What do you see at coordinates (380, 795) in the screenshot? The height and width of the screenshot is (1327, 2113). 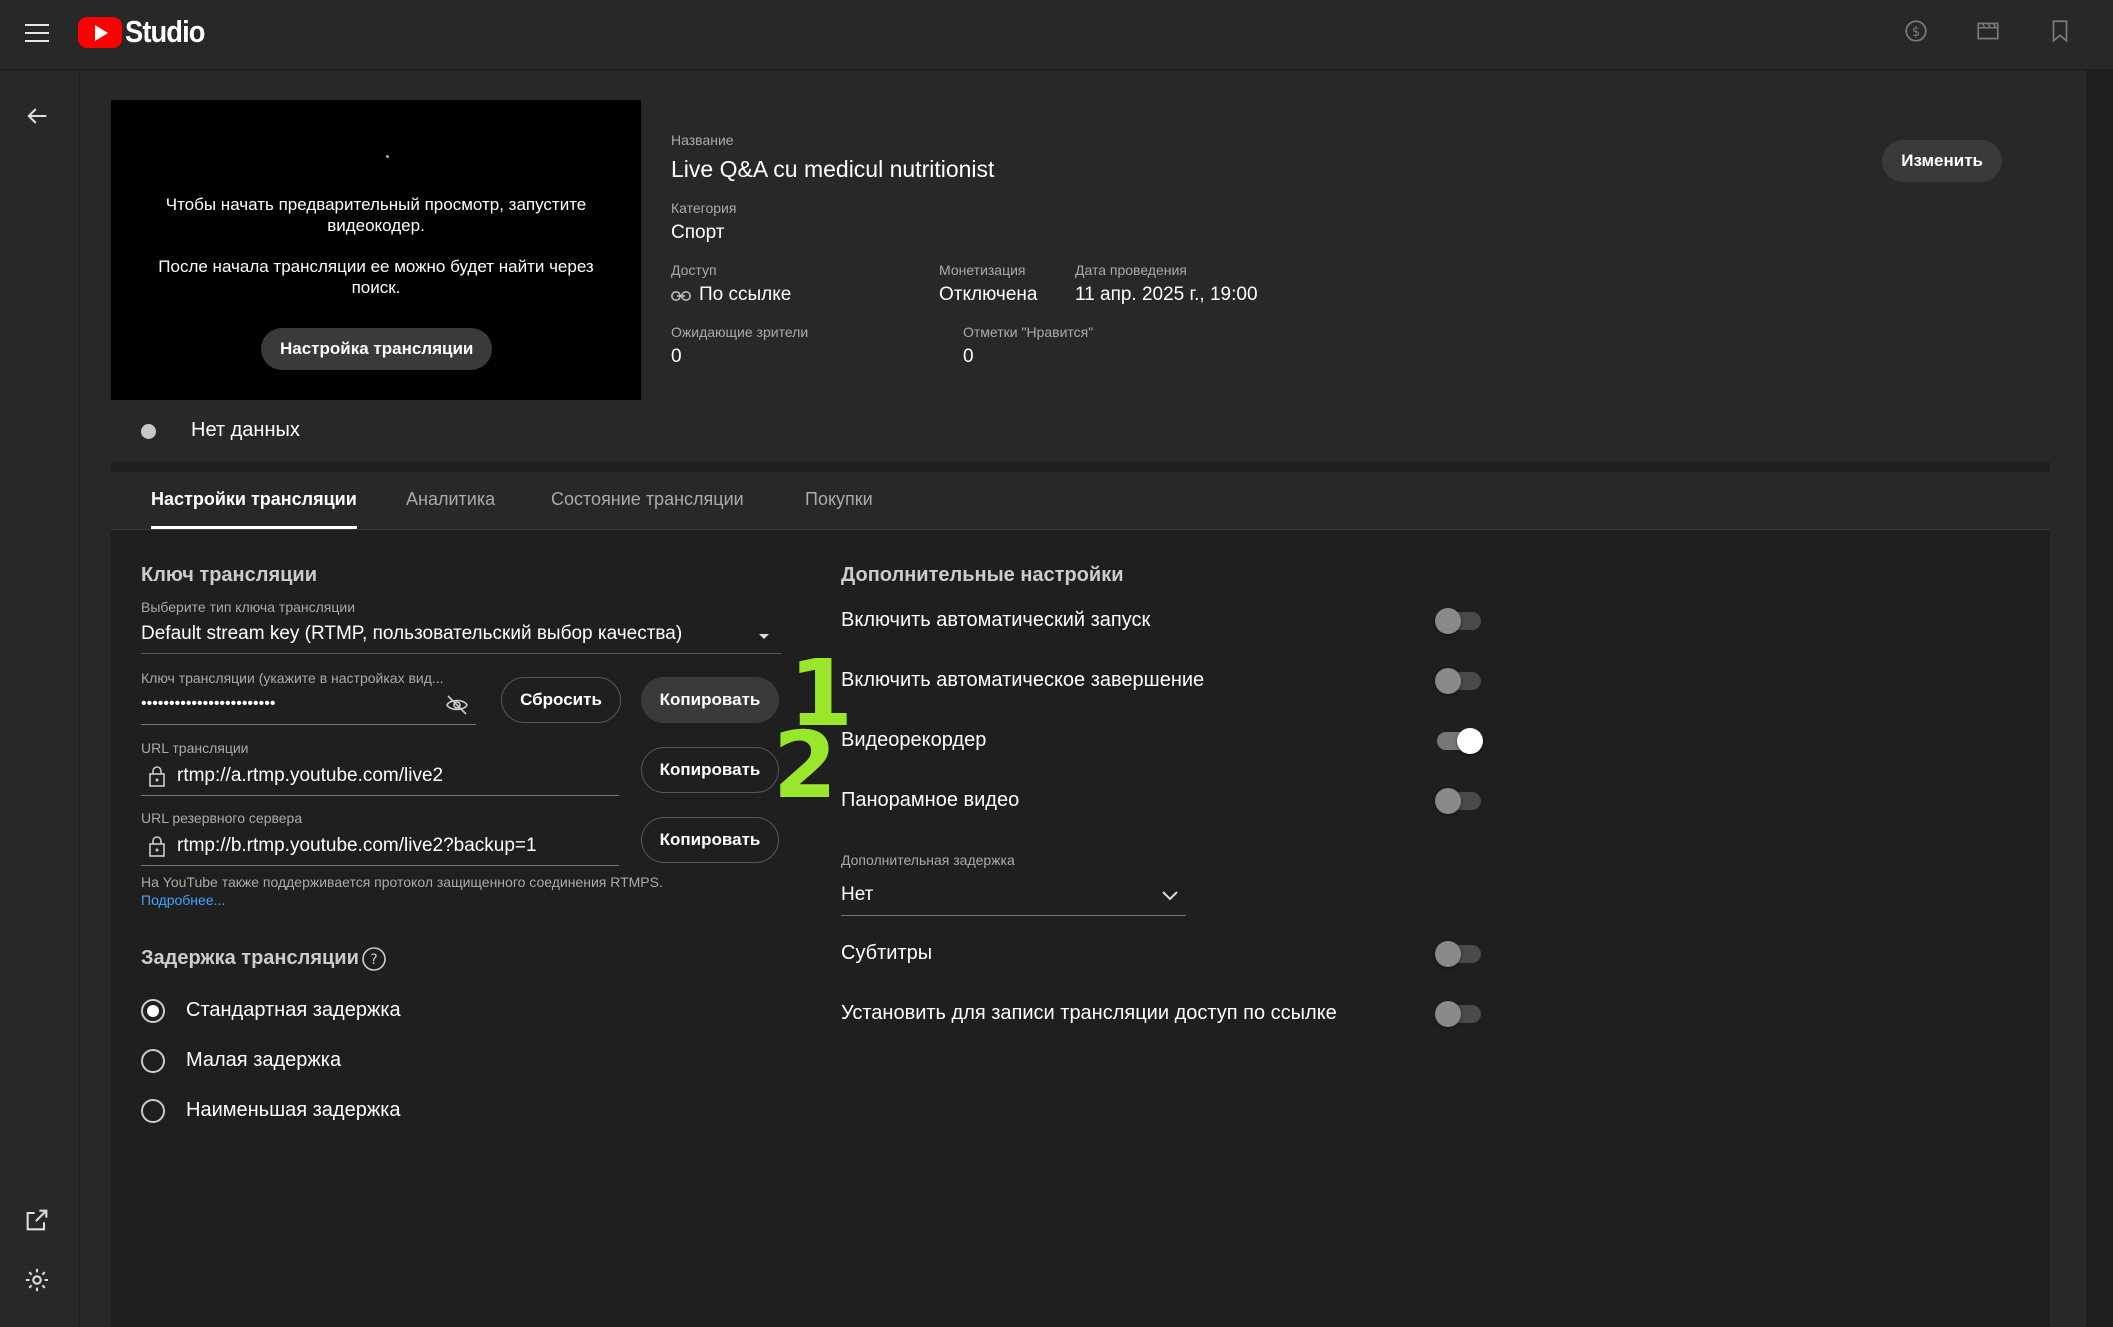 I see `url-underline` at bounding box center [380, 795].